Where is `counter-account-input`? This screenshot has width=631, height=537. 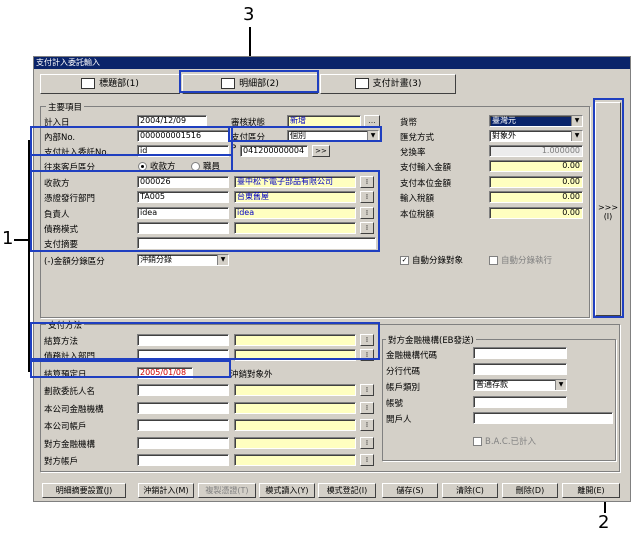 counter-account-input is located at coordinates (183, 460).